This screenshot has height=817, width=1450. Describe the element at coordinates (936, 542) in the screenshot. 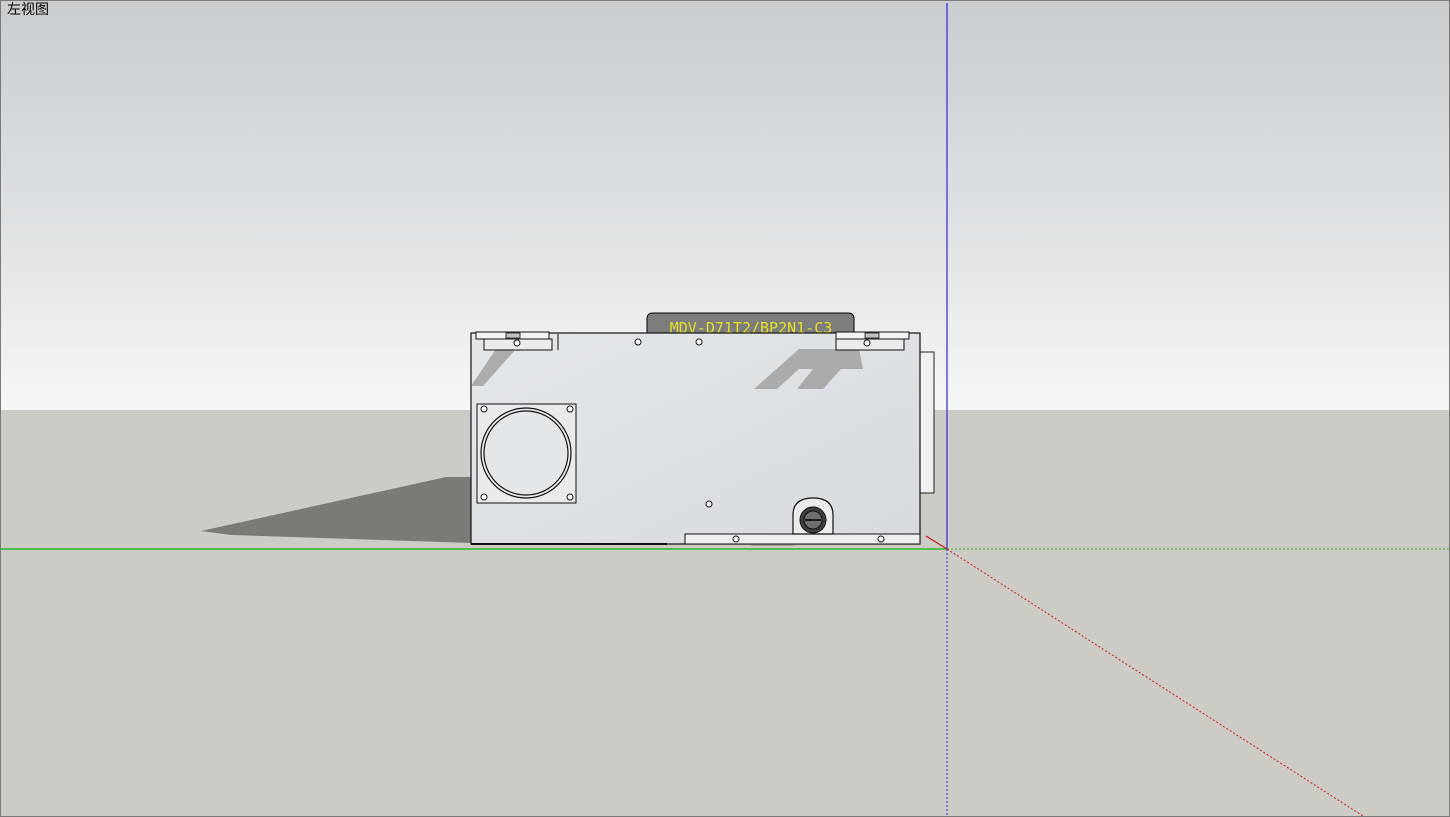

I see `red-axis` at that location.